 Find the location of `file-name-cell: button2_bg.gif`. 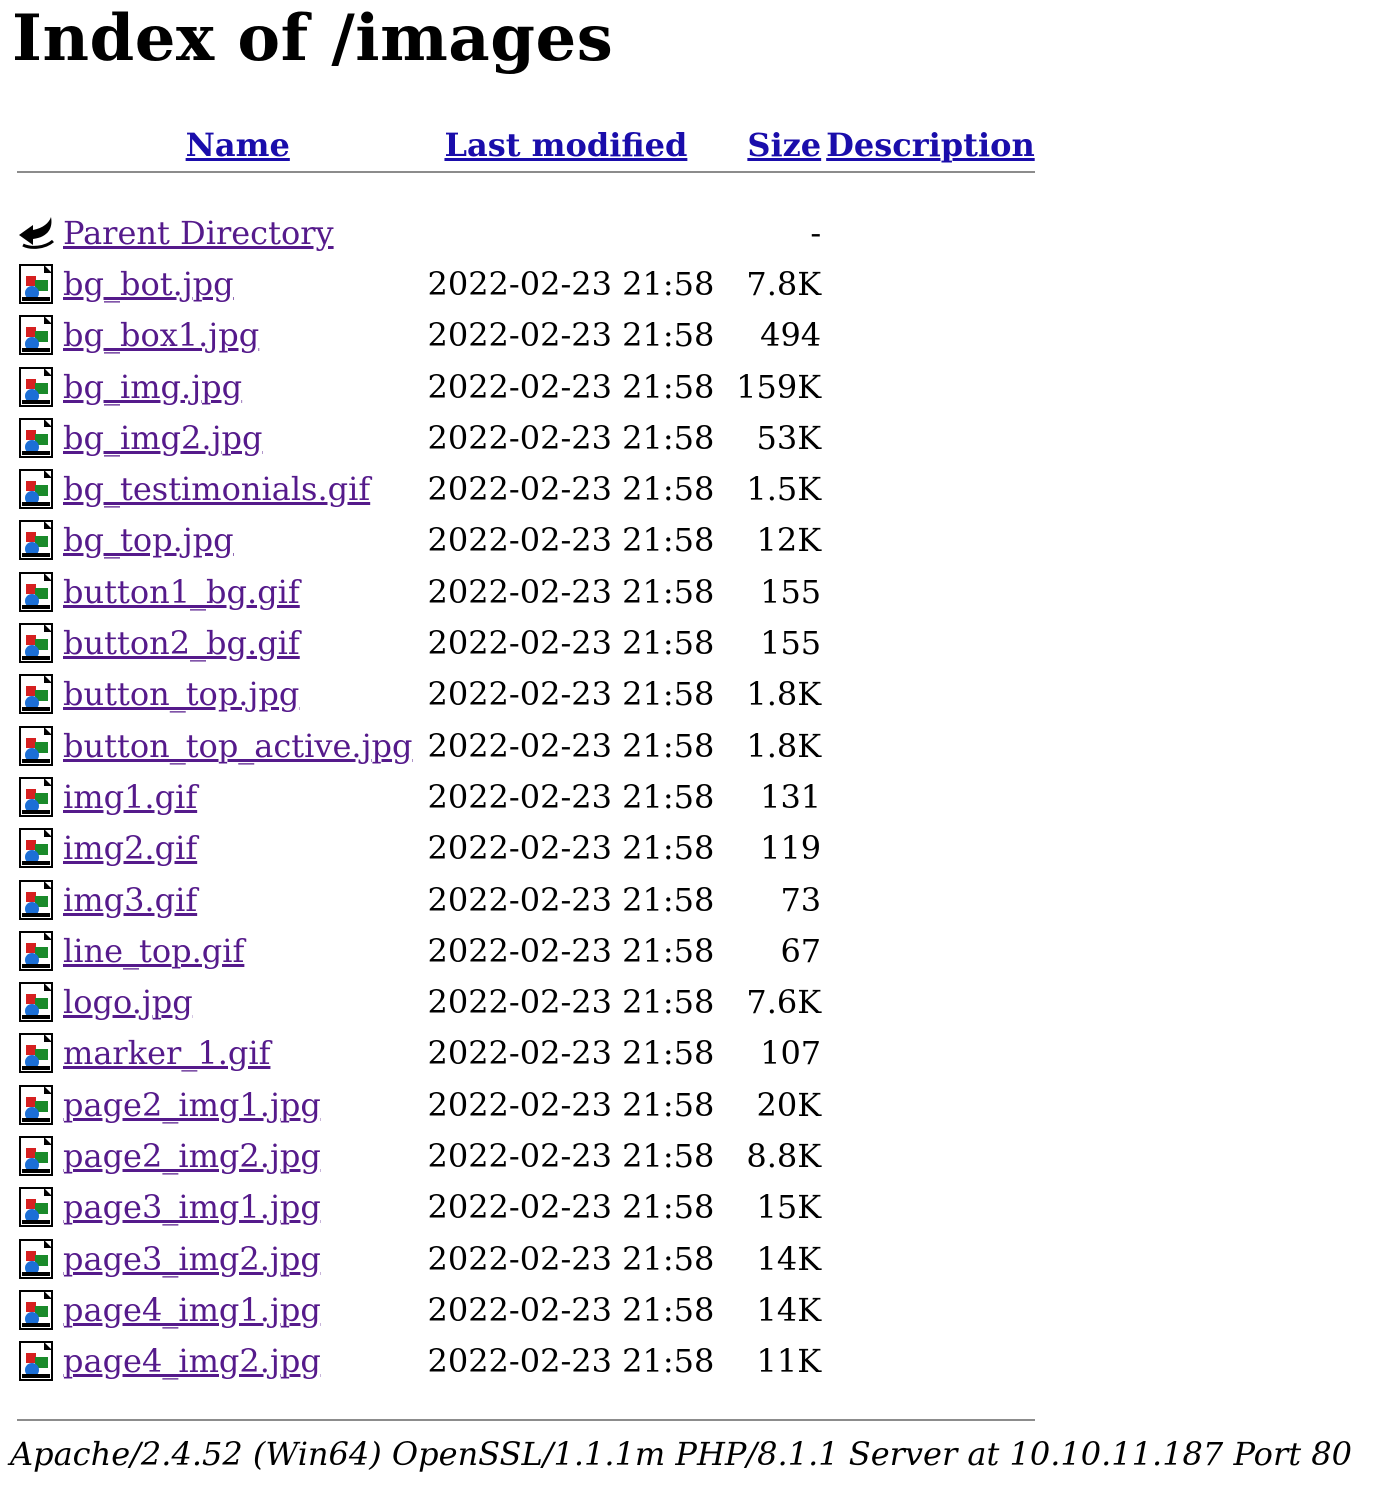

file-name-cell: button2_bg.gif is located at coordinates (237, 642).